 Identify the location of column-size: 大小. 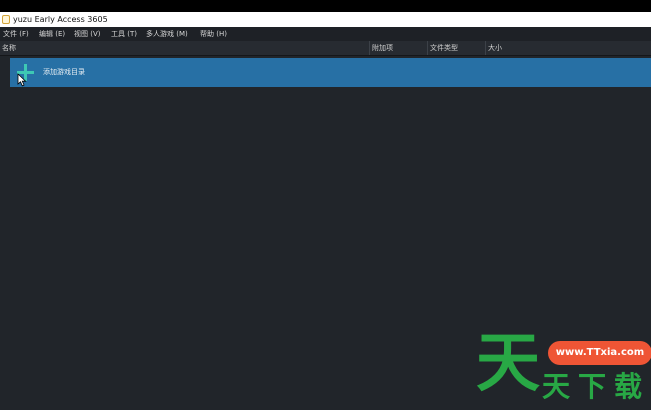
(494, 48).